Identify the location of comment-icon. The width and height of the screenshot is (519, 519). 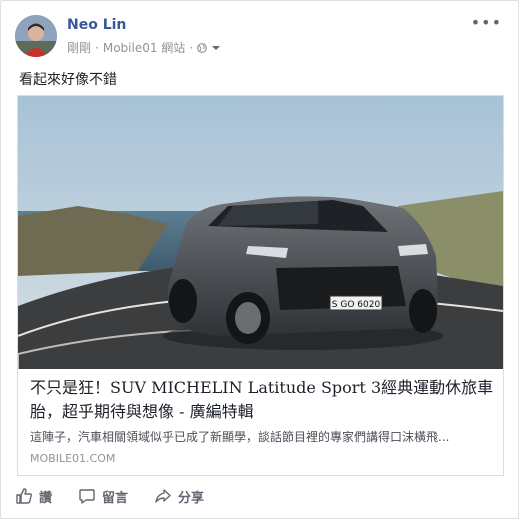
(87, 496).